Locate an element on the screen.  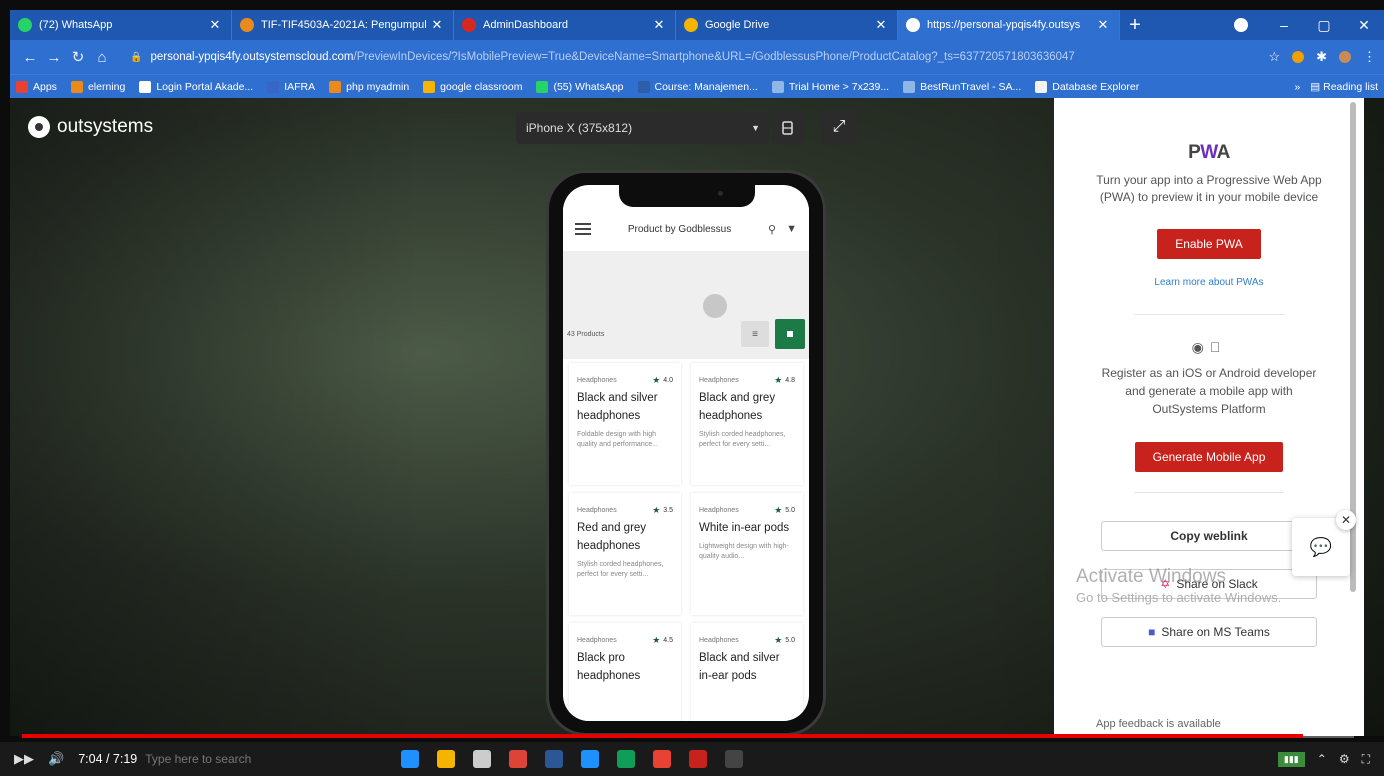
bookmark-item: (55) WhatsApp is located at coordinates (580, 86).